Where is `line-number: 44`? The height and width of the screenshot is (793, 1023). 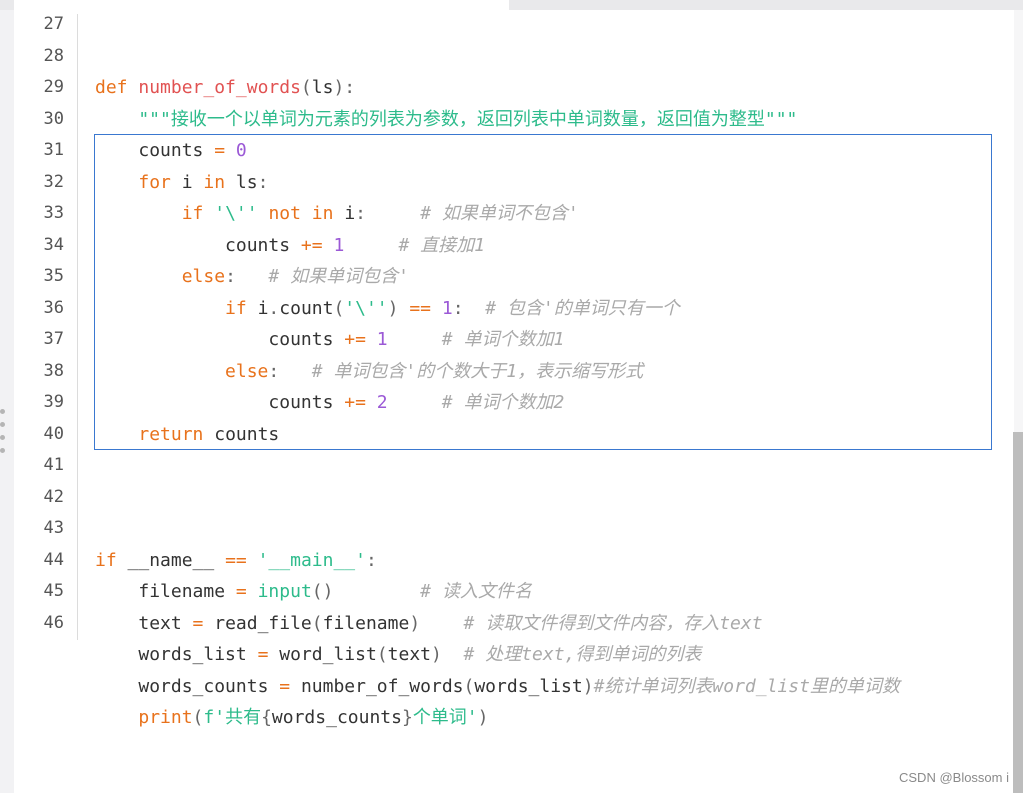
line-number: 44 is located at coordinates (53, 559).